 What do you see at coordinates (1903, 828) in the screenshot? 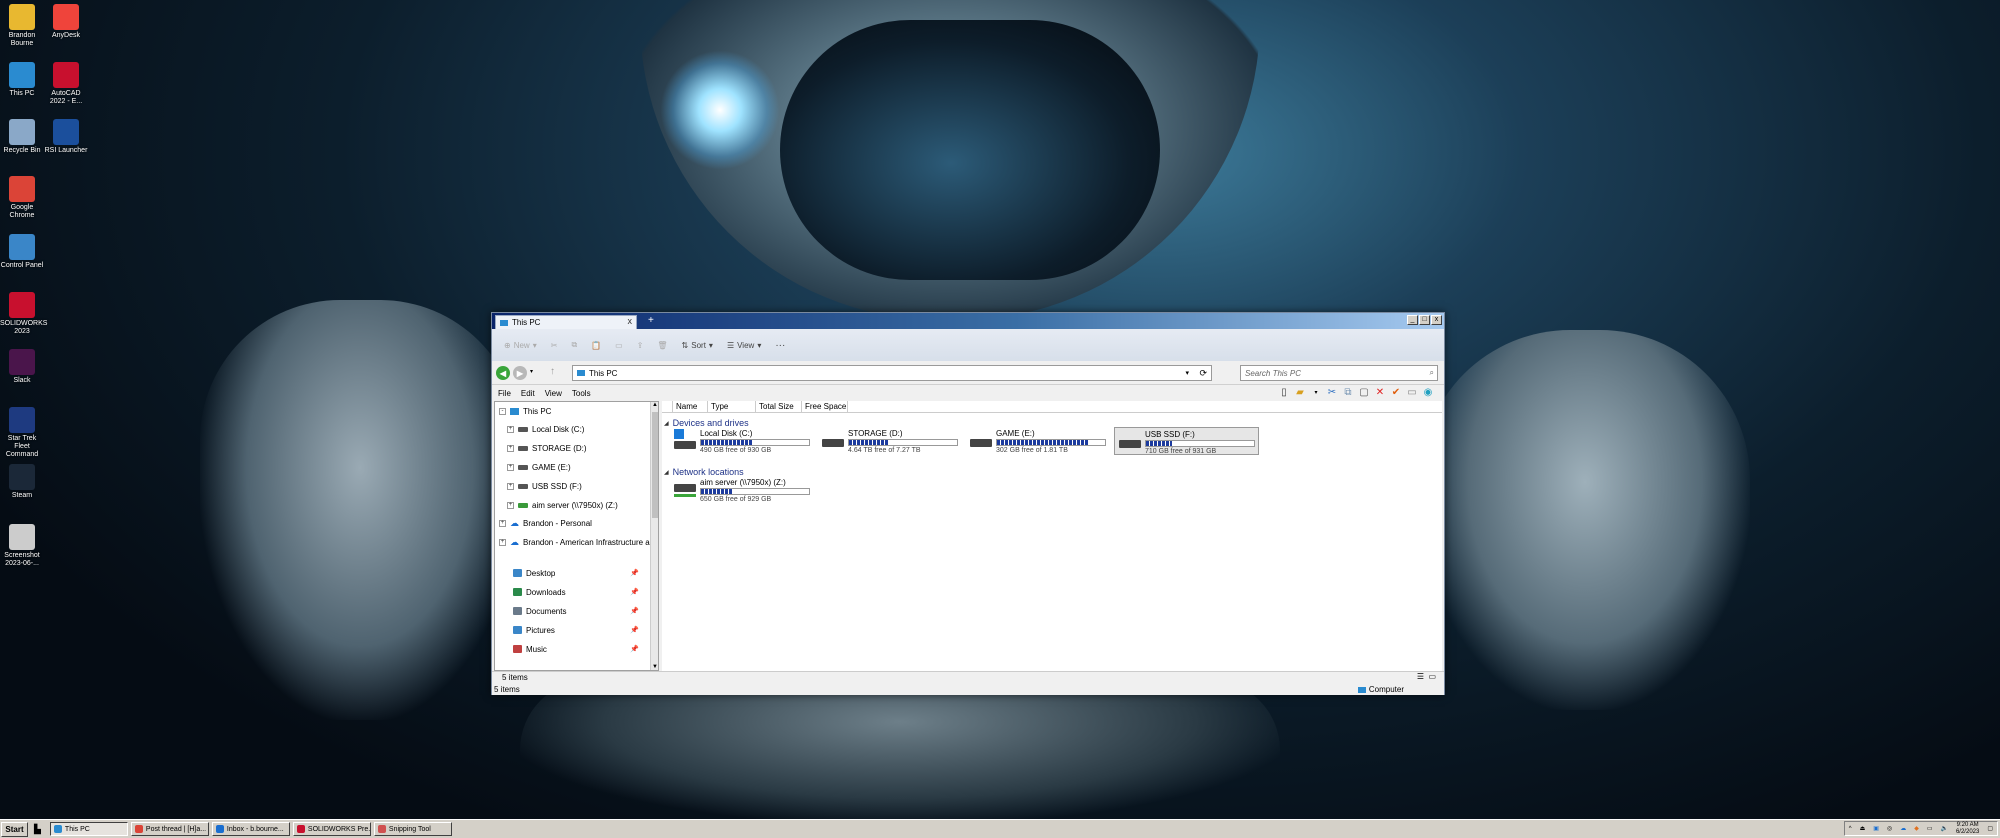
I see `cloud-icon: ☁` at bounding box center [1903, 828].